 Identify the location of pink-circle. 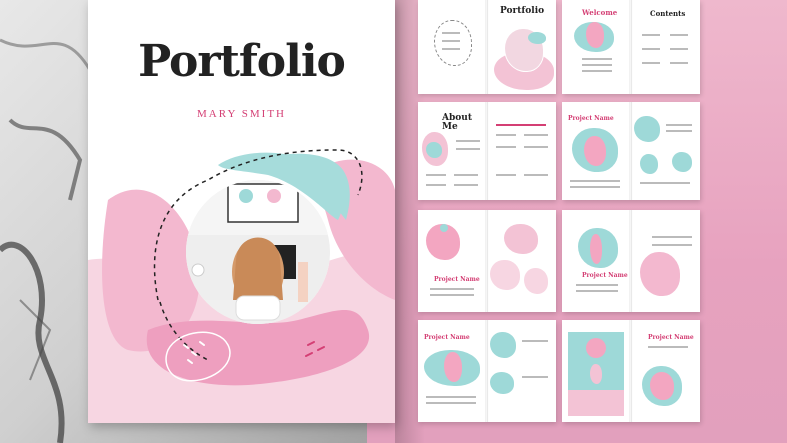
(596, 348).